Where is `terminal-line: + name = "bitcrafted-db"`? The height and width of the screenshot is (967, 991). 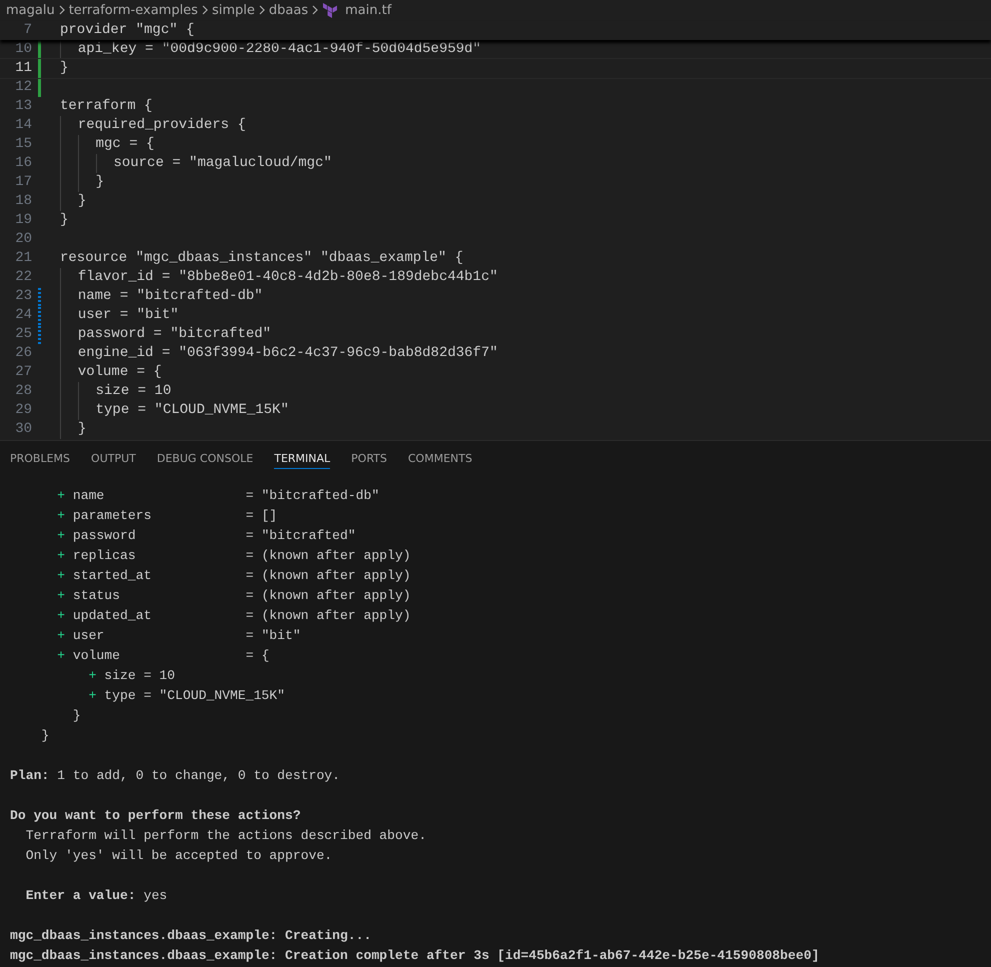
terminal-line: + name = "bitcrafted-db" is located at coordinates (218, 496).